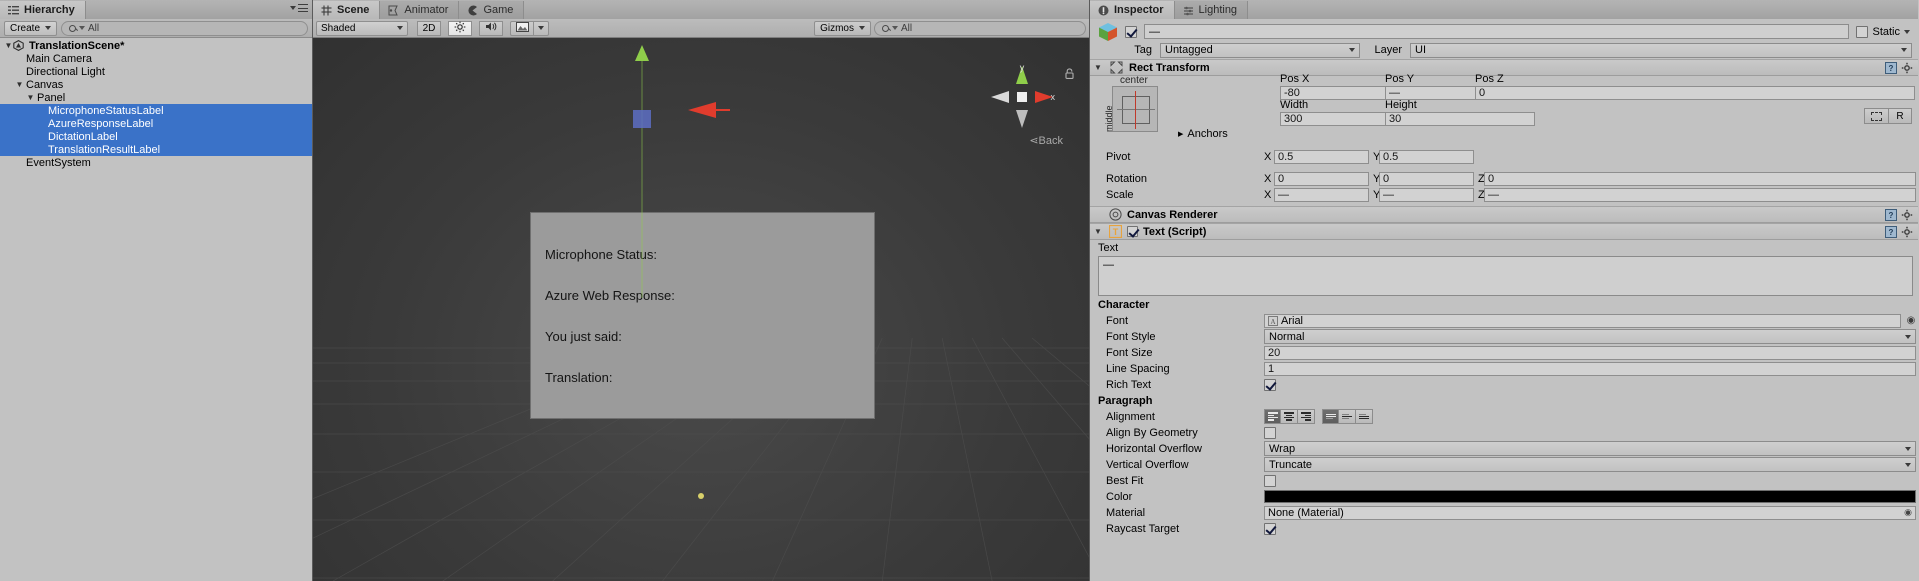 The width and height of the screenshot is (1919, 581). What do you see at coordinates (1497, 31) in the screenshot?
I see `gameobject-name-field: —` at bounding box center [1497, 31].